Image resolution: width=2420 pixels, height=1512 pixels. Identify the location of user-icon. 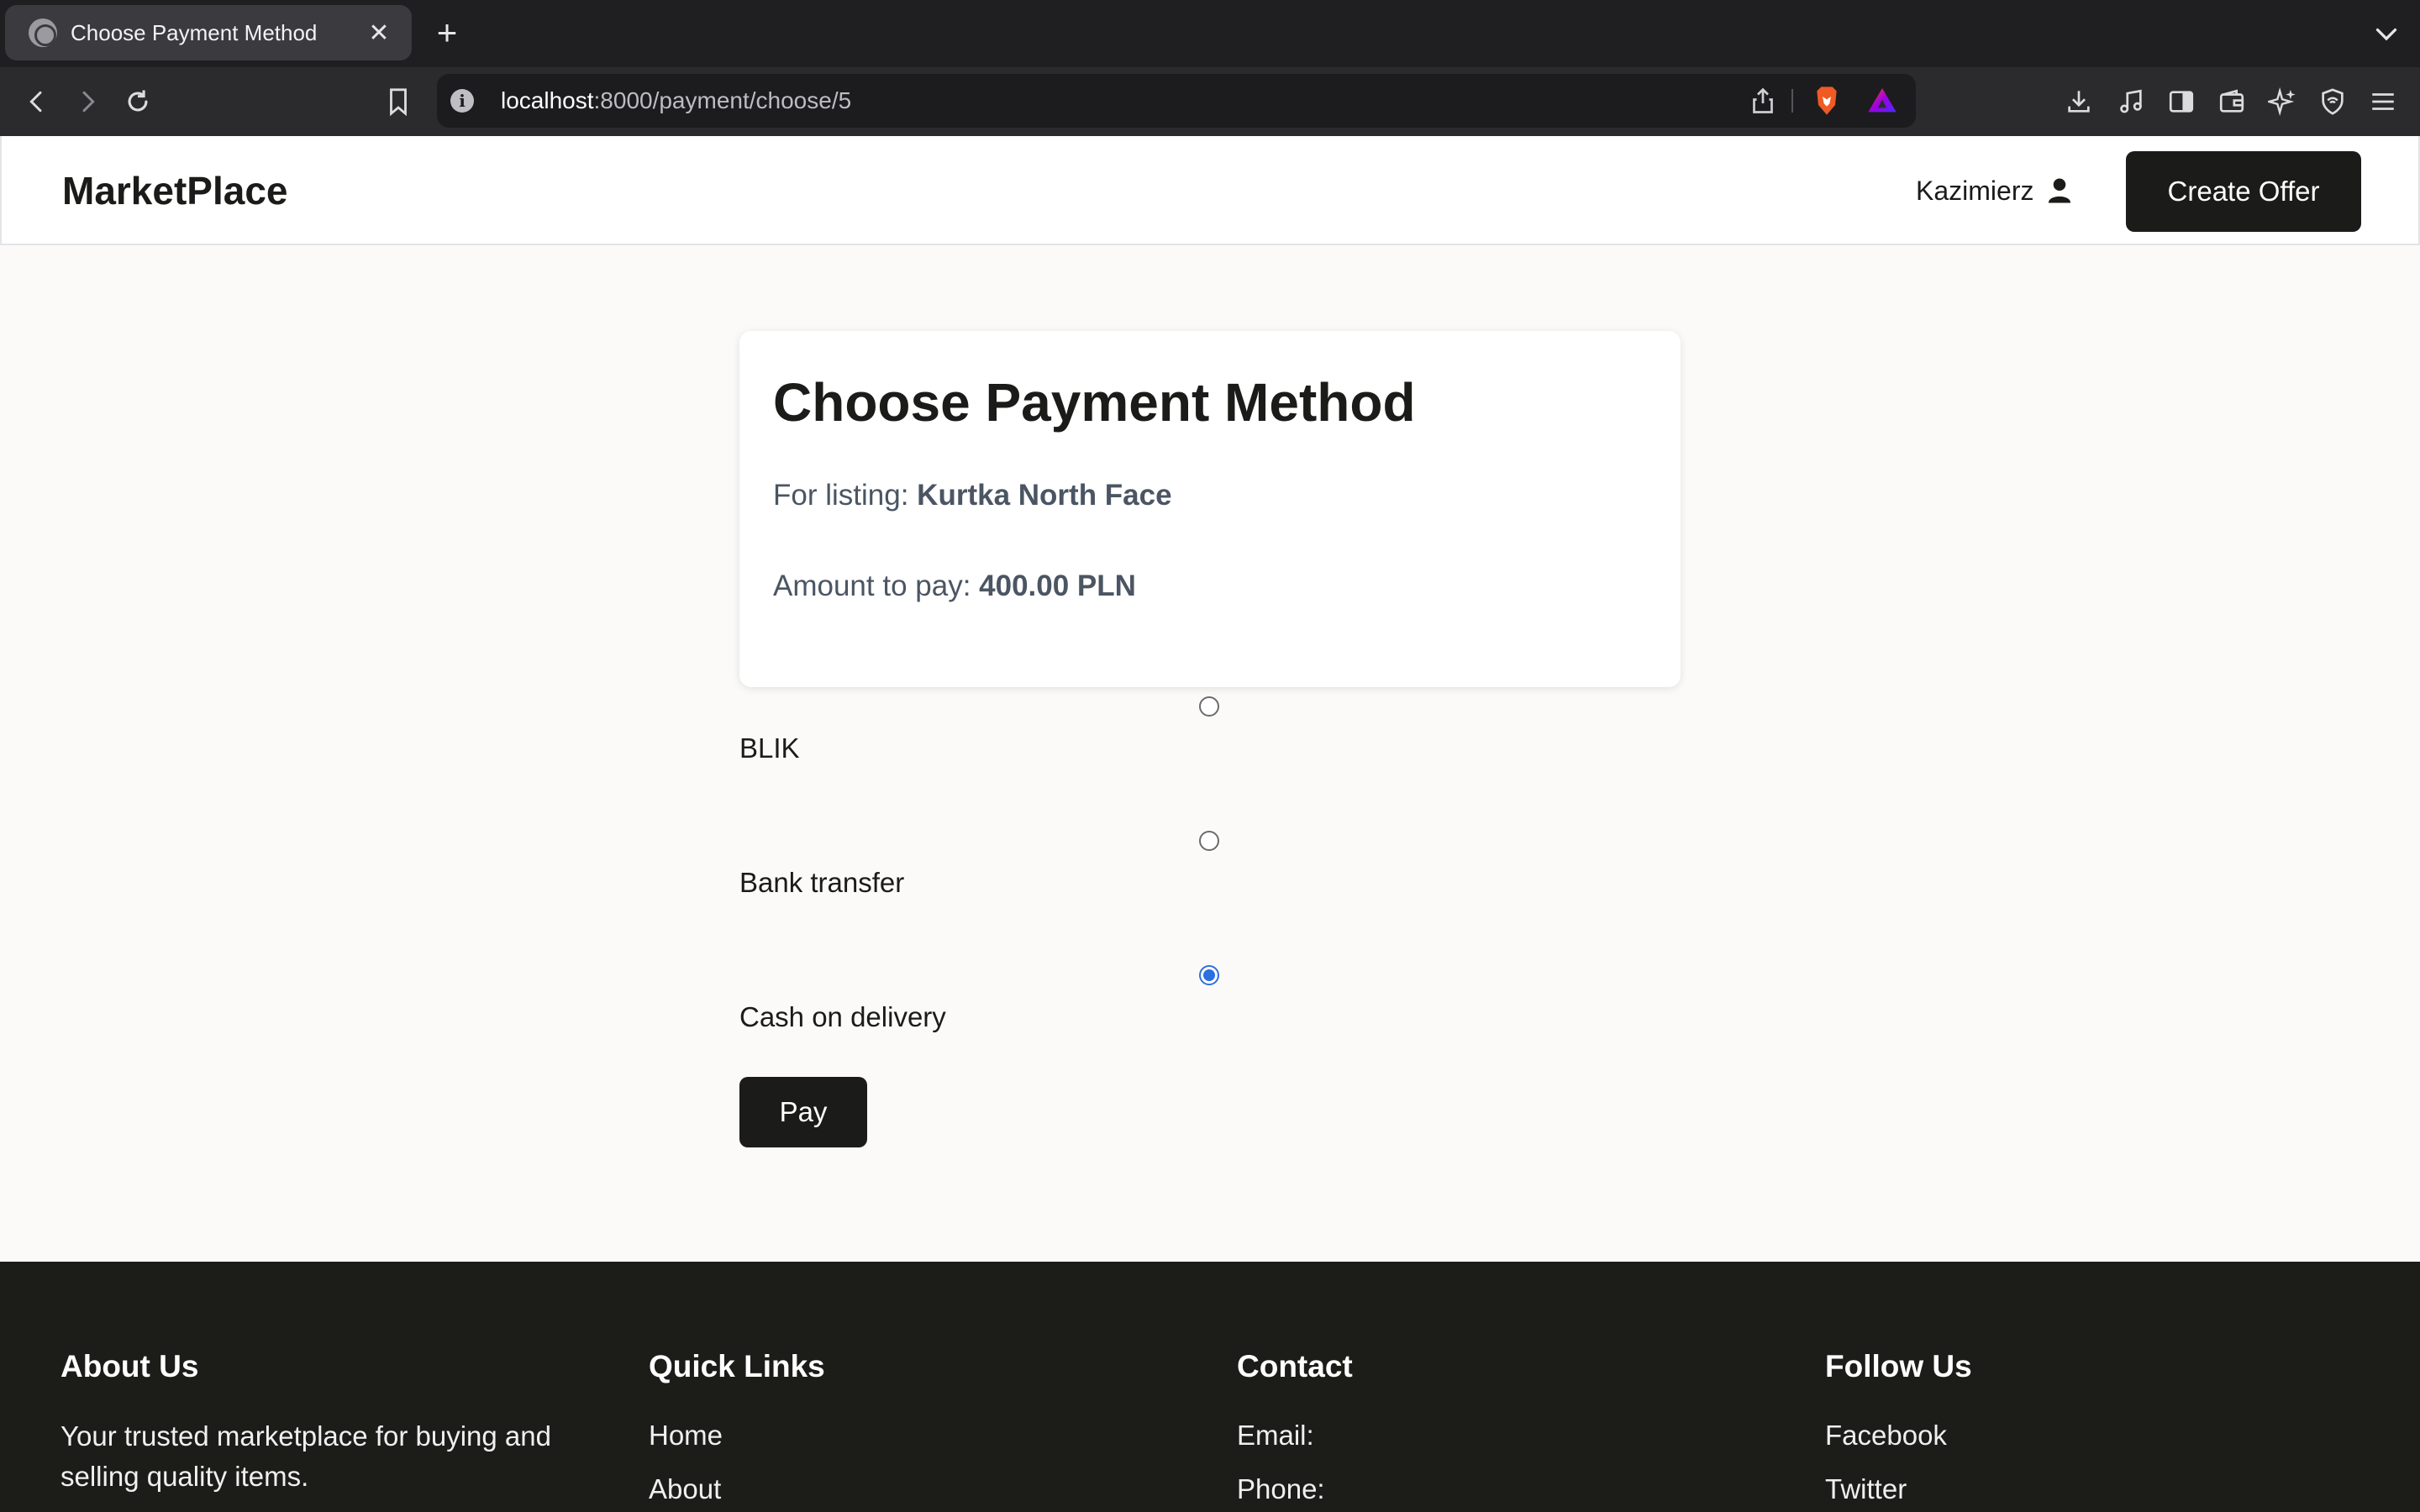
(2060, 190).